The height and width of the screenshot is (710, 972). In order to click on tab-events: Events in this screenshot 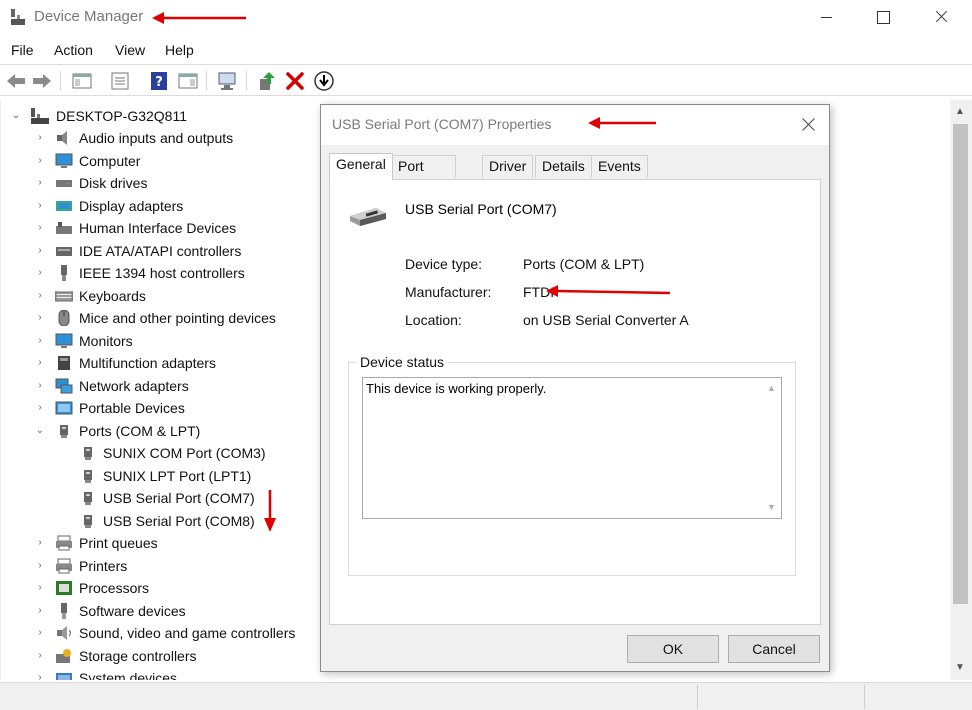, I will do `click(619, 166)`.